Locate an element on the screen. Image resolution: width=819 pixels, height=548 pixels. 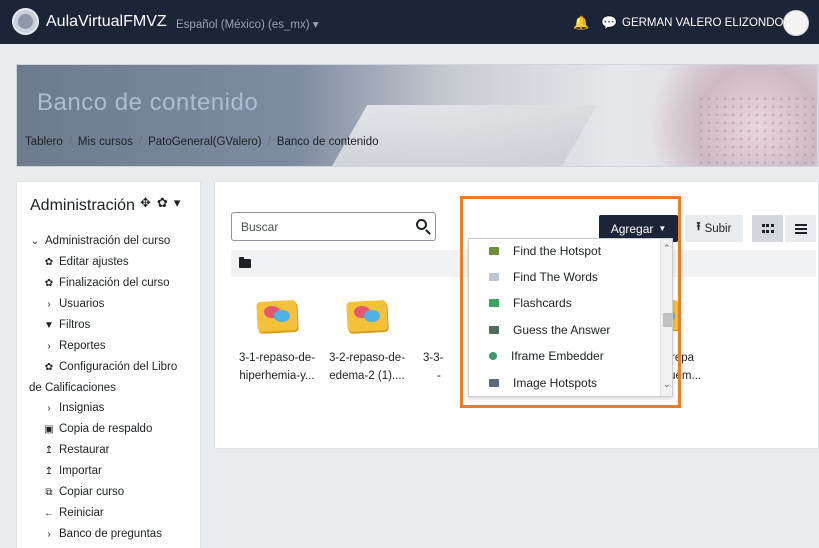
menu-item-image-hotspots: Image Hotspots is located at coordinates (564, 382).